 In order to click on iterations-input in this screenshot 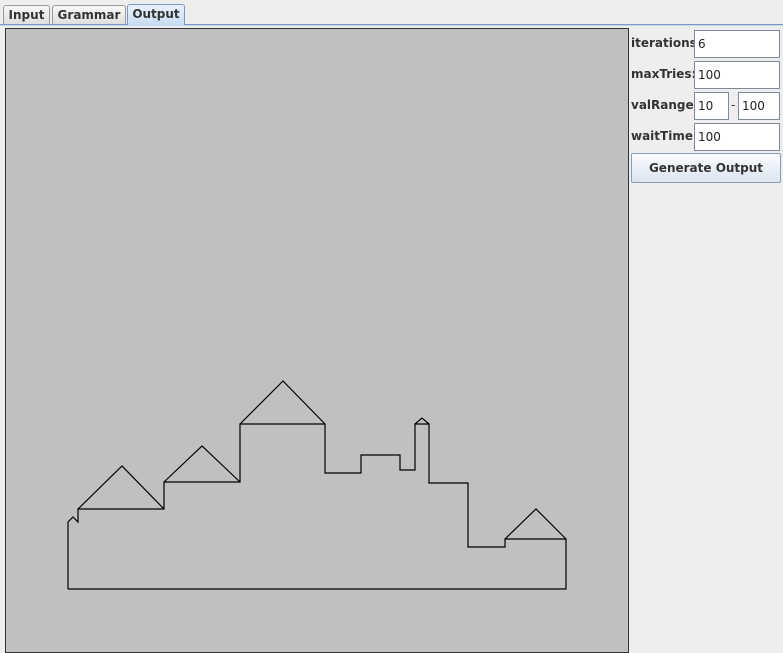, I will do `click(737, 44)`.